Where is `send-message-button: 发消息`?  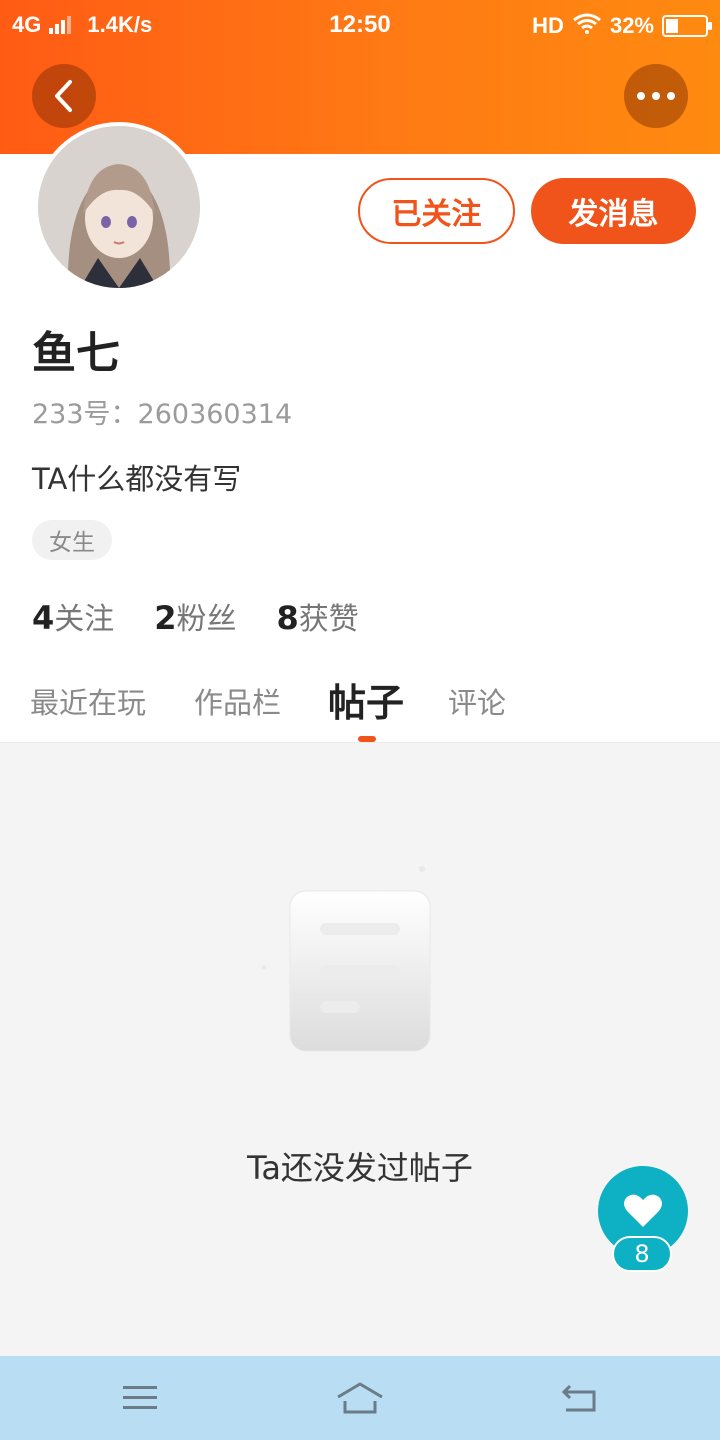
send-message-button: 发消息 is located at coordinates (613, 211).